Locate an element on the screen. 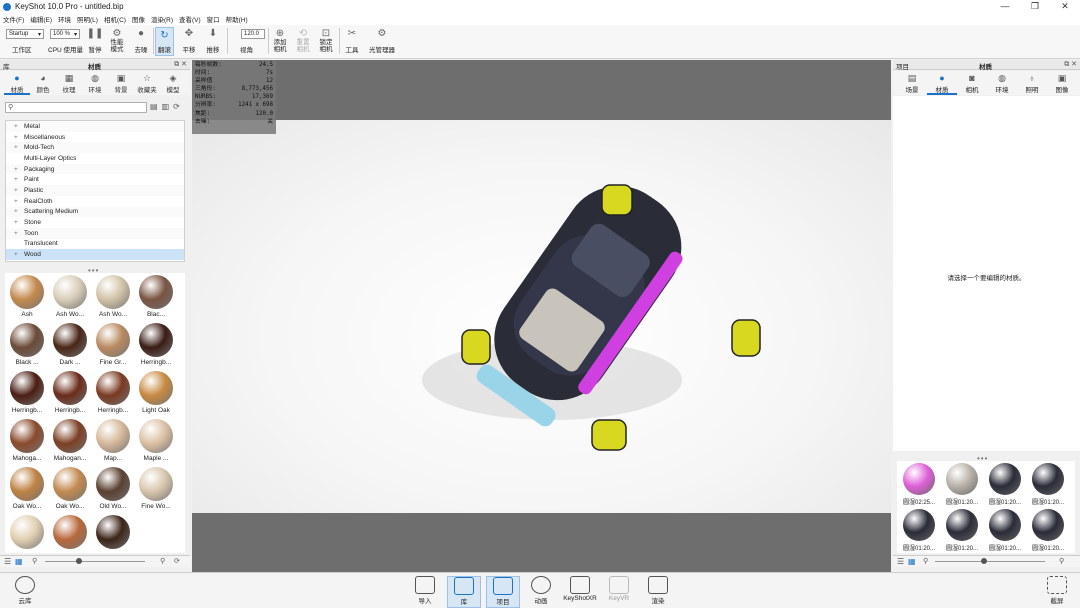 The height and width of the screenshot is (608, 1080). minimize-button: — is located at coordinates (1005, 6).